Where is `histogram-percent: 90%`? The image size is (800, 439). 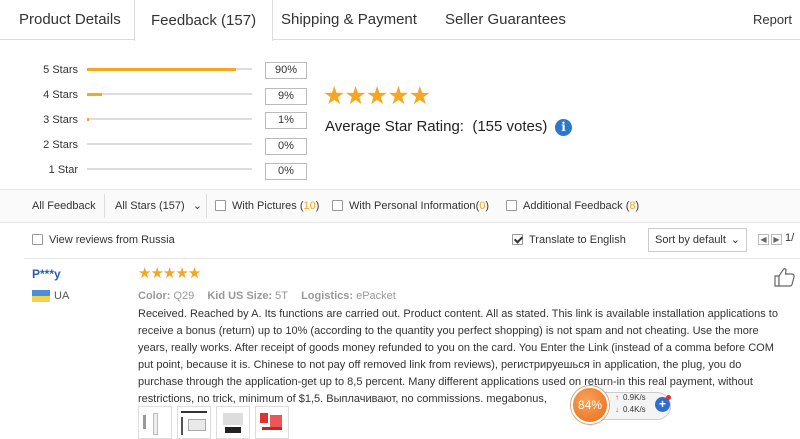 histogram-percent: 90% is located at coordinates (286, 70).